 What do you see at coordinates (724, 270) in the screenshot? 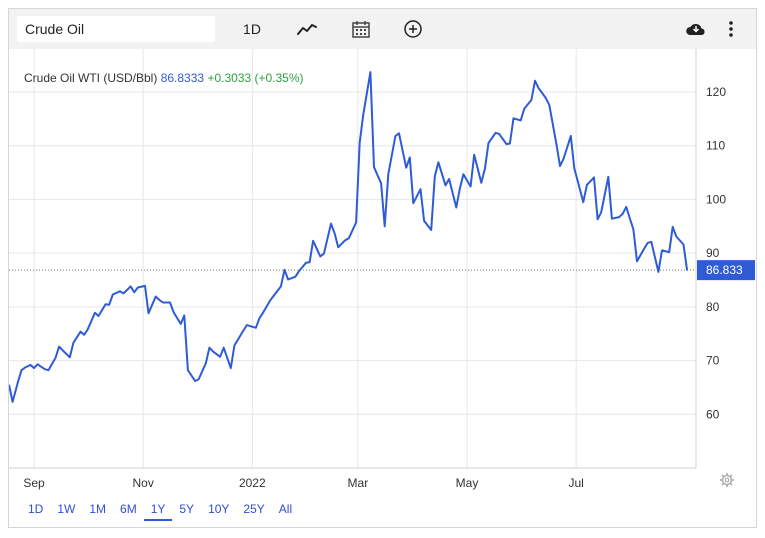
I see `last-price-label: 86.833` at bounding box center [724, 270].